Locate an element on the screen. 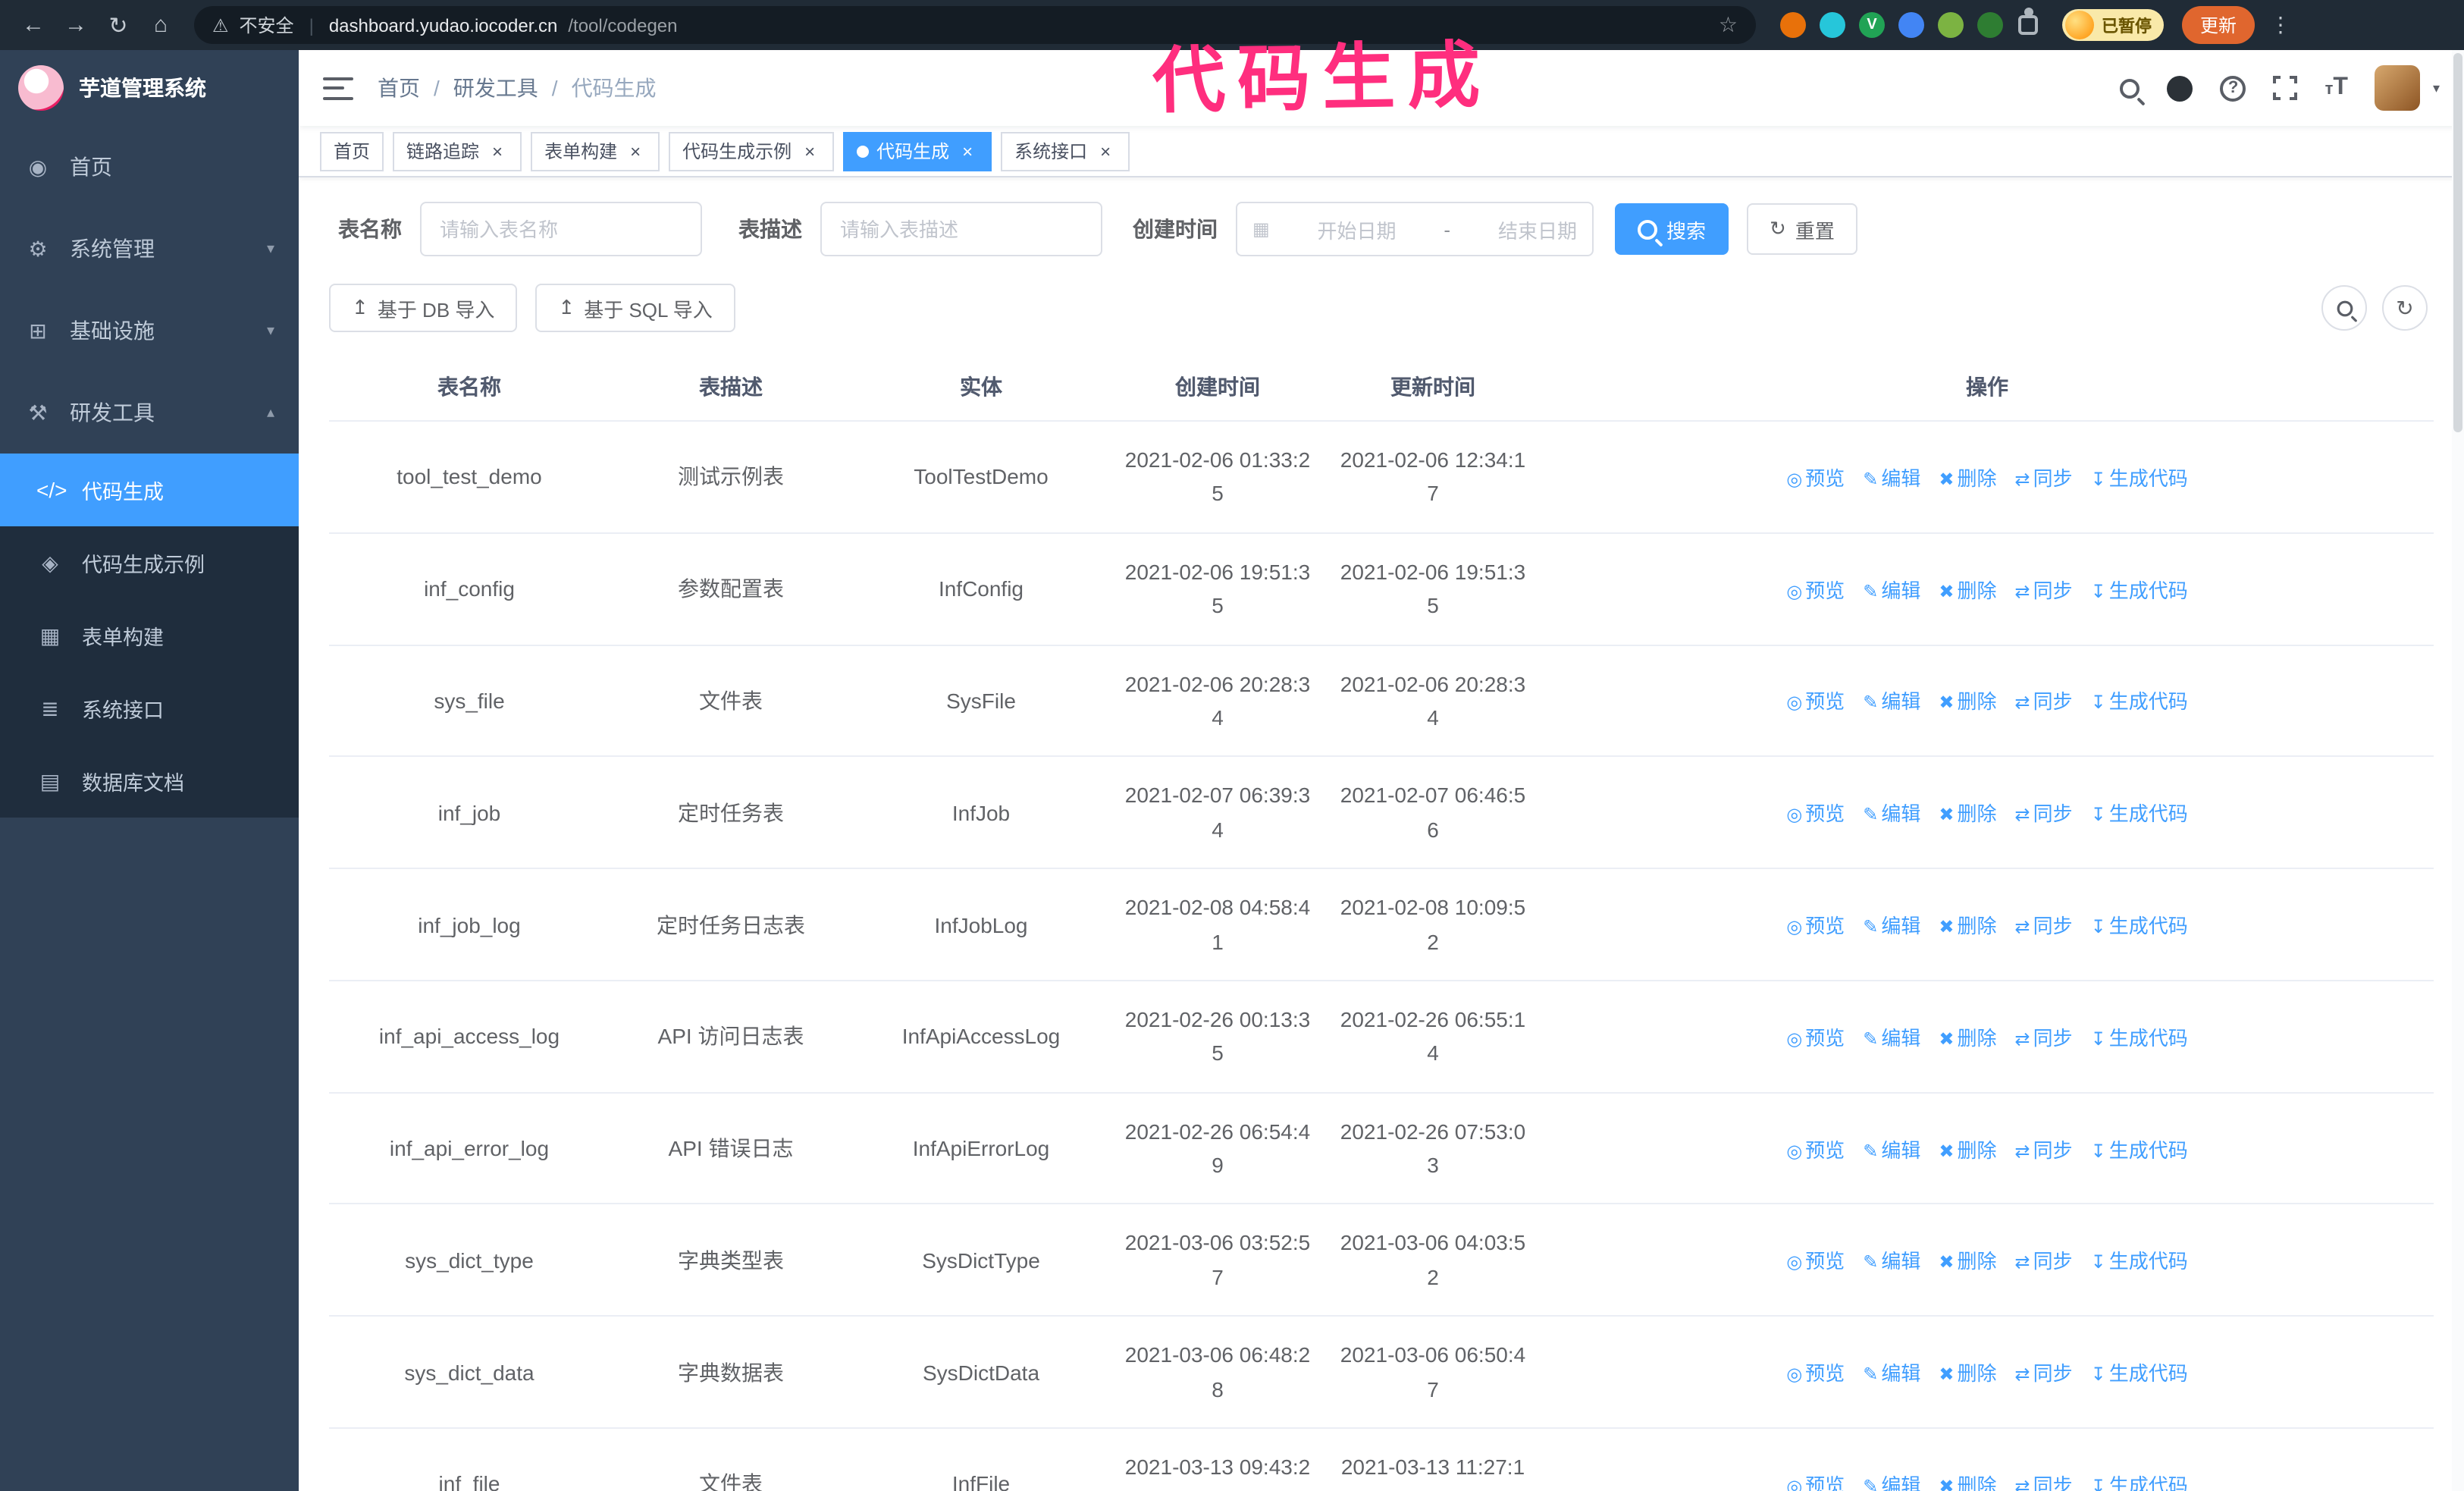 The image size is (2464, 1491). toggle-search-button is located at coordinates (2344, 308).